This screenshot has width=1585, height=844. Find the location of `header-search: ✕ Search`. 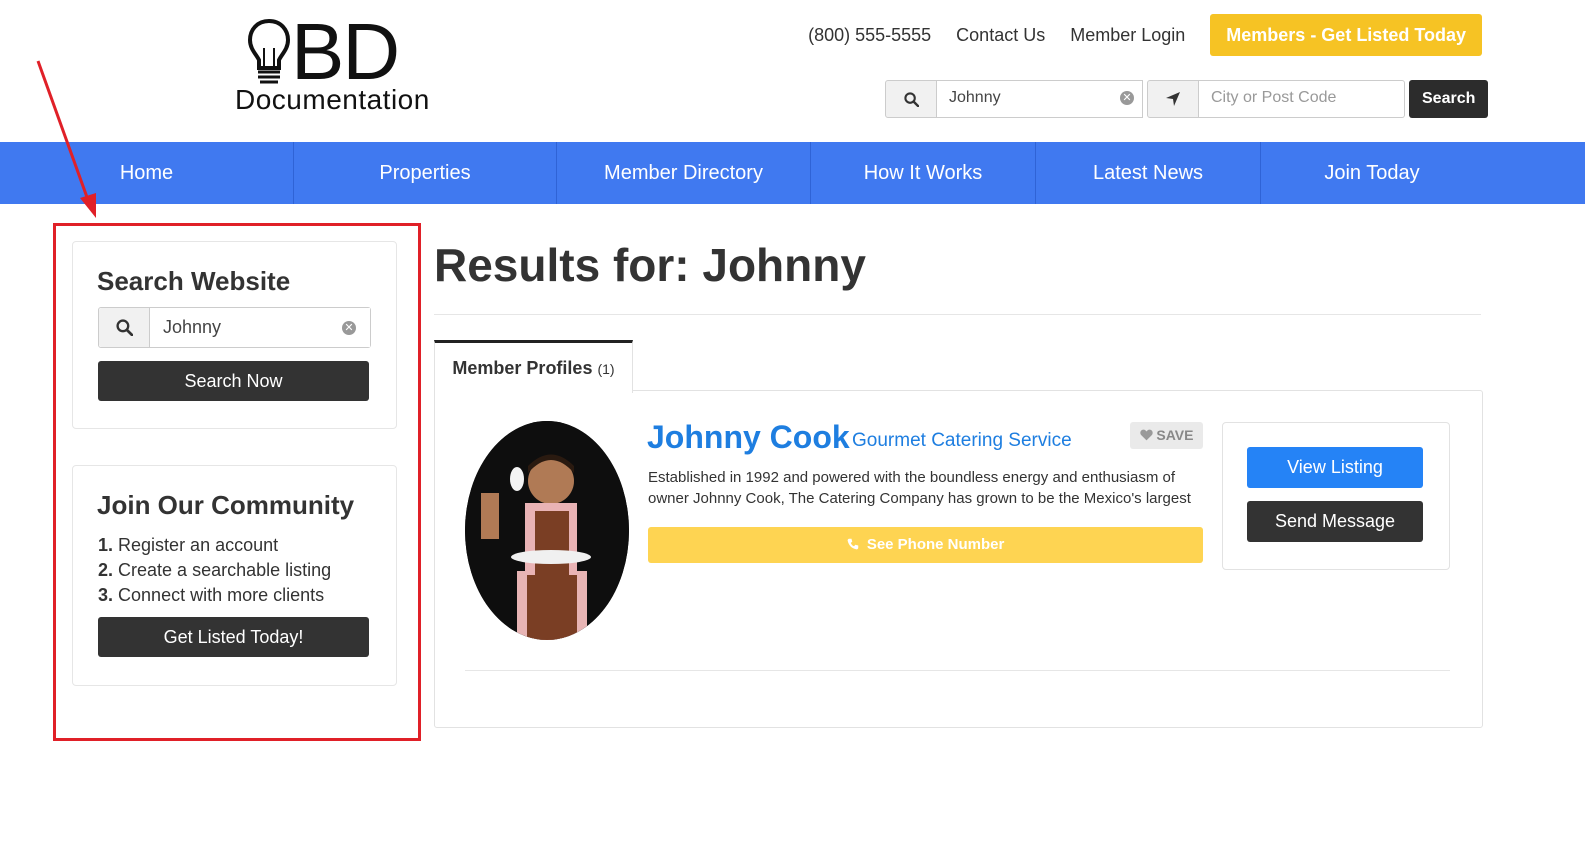

header-search: ✕ Search is located at coordinates (1187, 99).